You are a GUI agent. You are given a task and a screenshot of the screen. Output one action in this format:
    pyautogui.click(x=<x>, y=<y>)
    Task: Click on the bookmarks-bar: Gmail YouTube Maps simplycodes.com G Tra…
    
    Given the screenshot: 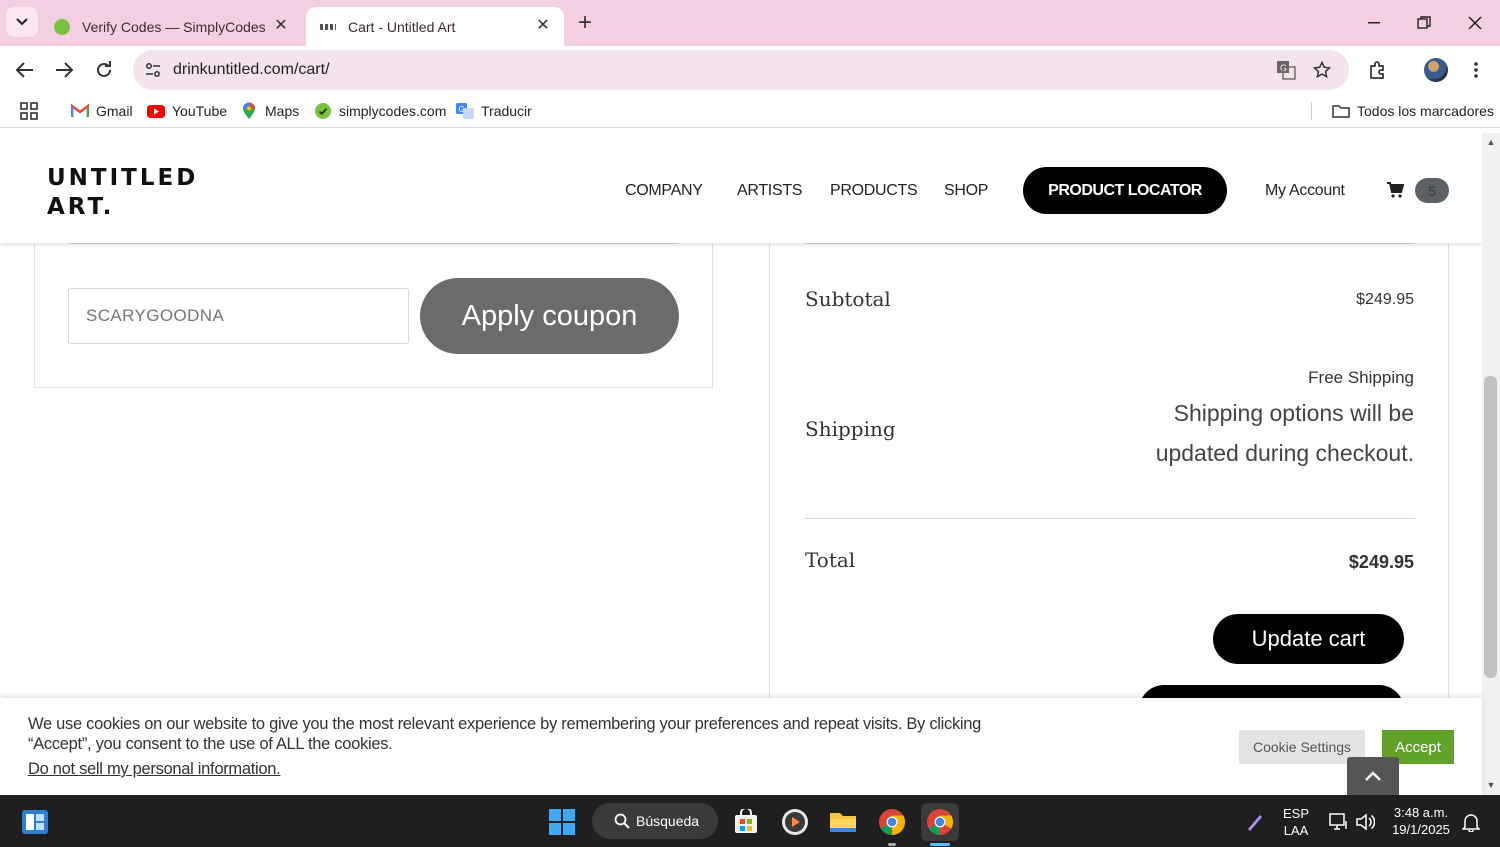 What is the action you would take?
    pyautogui.click(x=750, y=111)
    